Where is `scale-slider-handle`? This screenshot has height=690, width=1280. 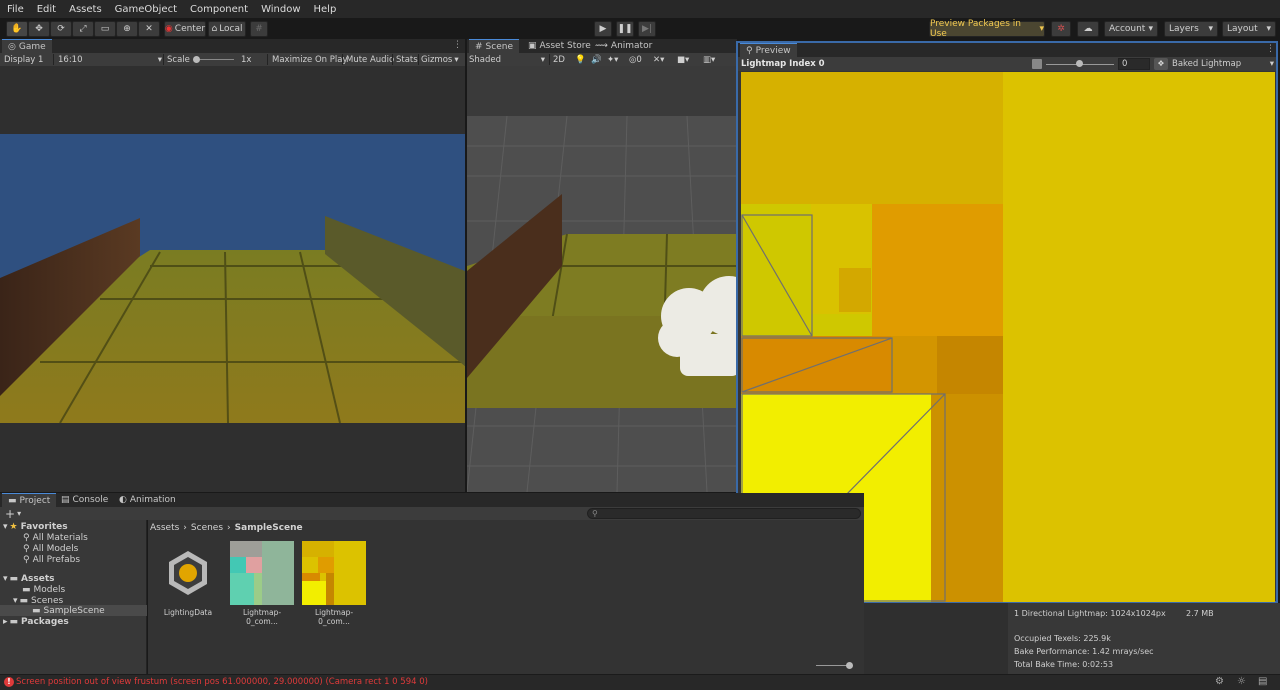 scale-slider-handle is located at coordinates (196, 59).